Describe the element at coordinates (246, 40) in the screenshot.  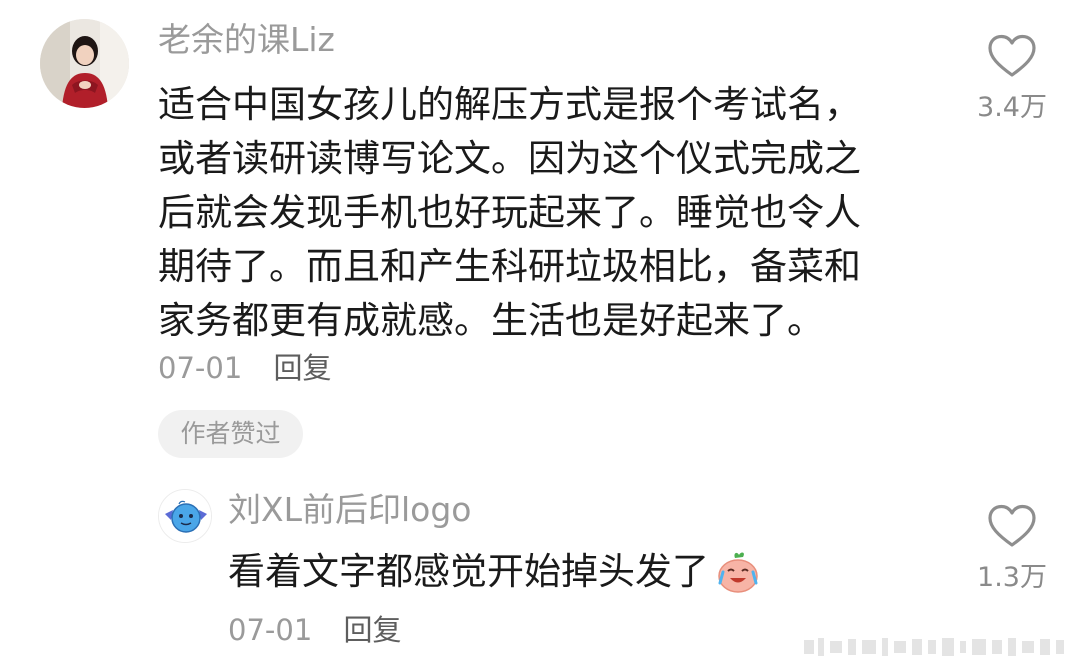
I see `comment-username: 老余的课Liz` at that location.